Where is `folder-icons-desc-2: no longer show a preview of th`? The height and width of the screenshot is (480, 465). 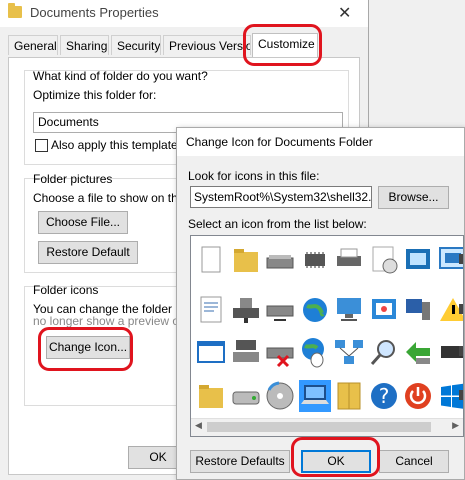 folder-icons-desc-2: no longer show a preview of th is located at coordinates (114, 321).